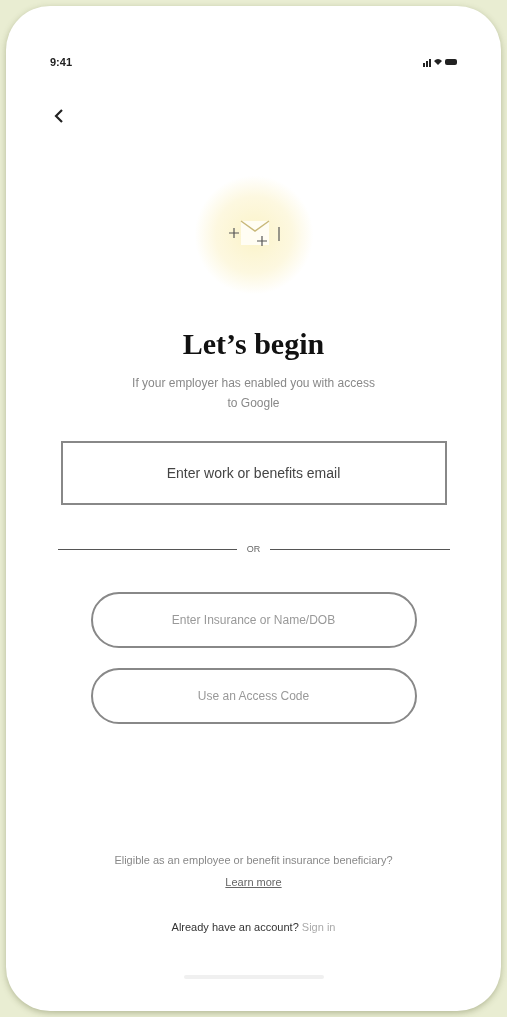 The image size is (507, 1017). I want to click on email-input-field: Enter work or benefits email, so click(253, 472).